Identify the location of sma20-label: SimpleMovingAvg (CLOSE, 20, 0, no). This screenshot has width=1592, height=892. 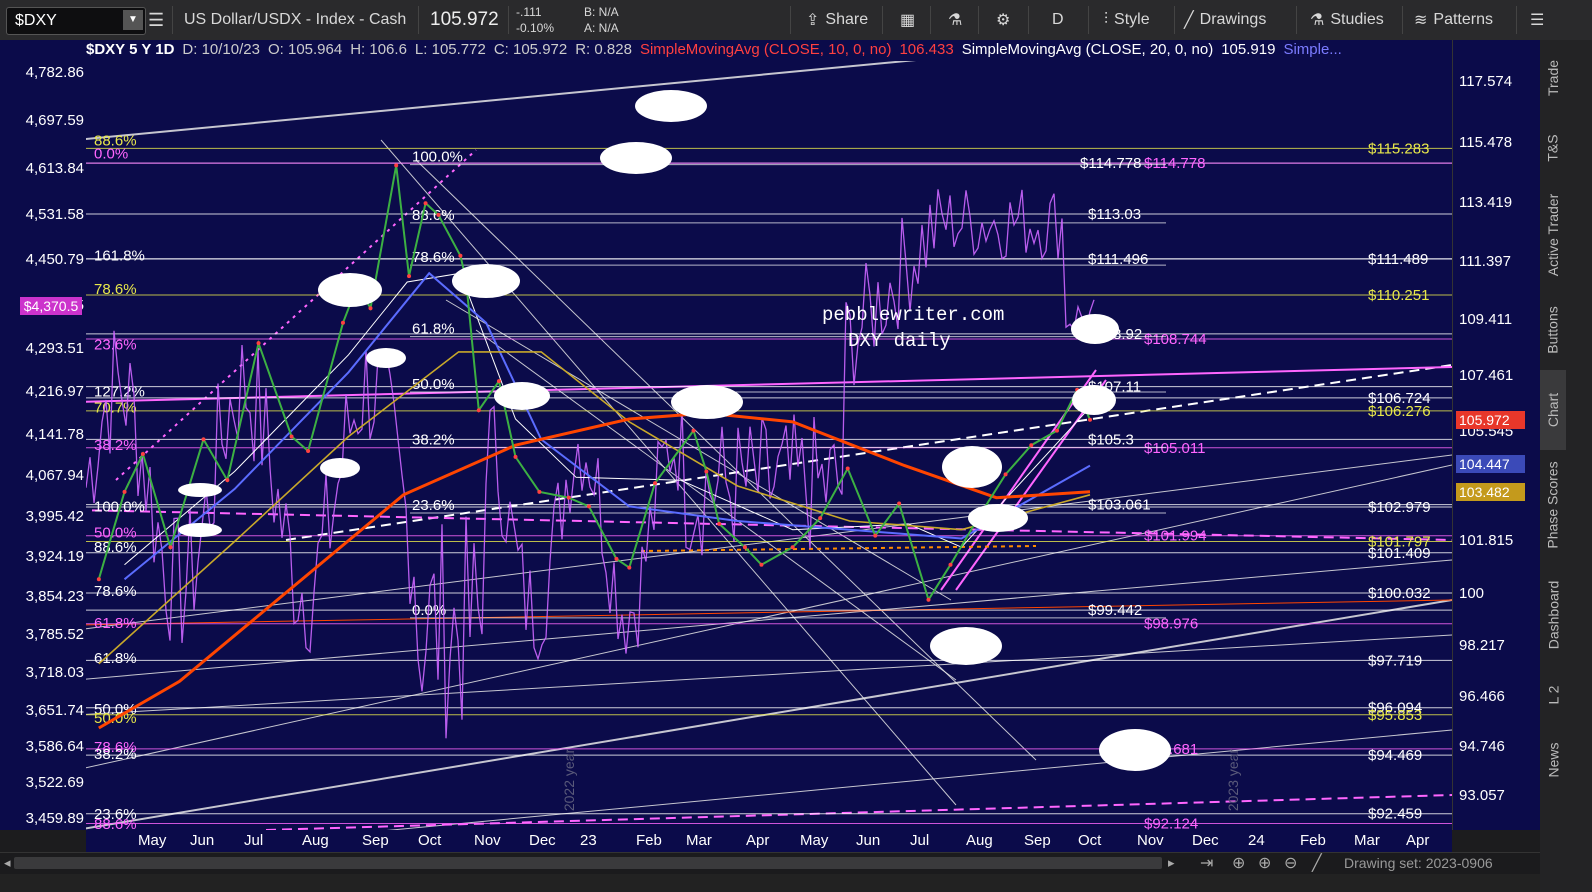
(1087, 49).